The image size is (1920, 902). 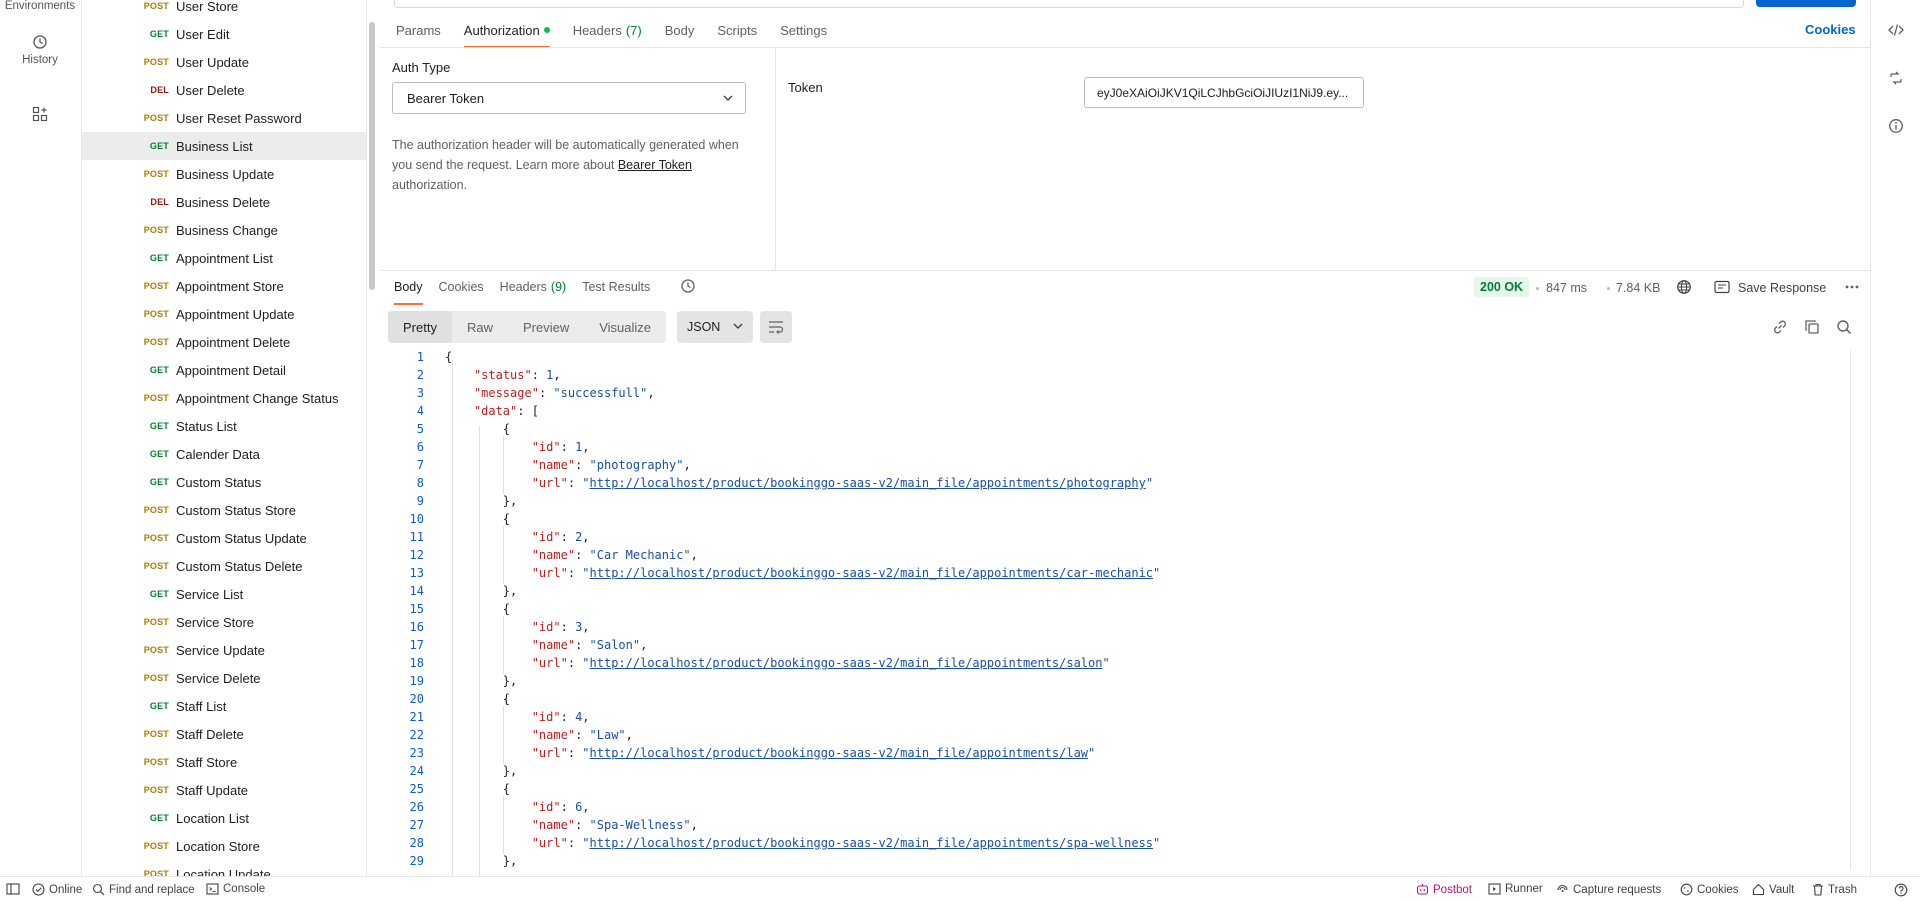 I want to click on sidebar-request-item: POST Staff Update, so click(x=224, y=790).